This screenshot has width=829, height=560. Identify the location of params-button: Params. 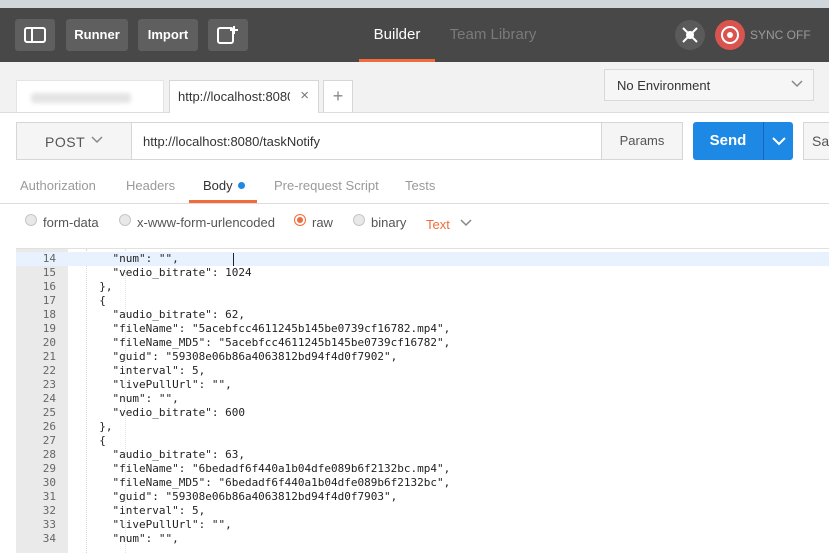
(642, 141).